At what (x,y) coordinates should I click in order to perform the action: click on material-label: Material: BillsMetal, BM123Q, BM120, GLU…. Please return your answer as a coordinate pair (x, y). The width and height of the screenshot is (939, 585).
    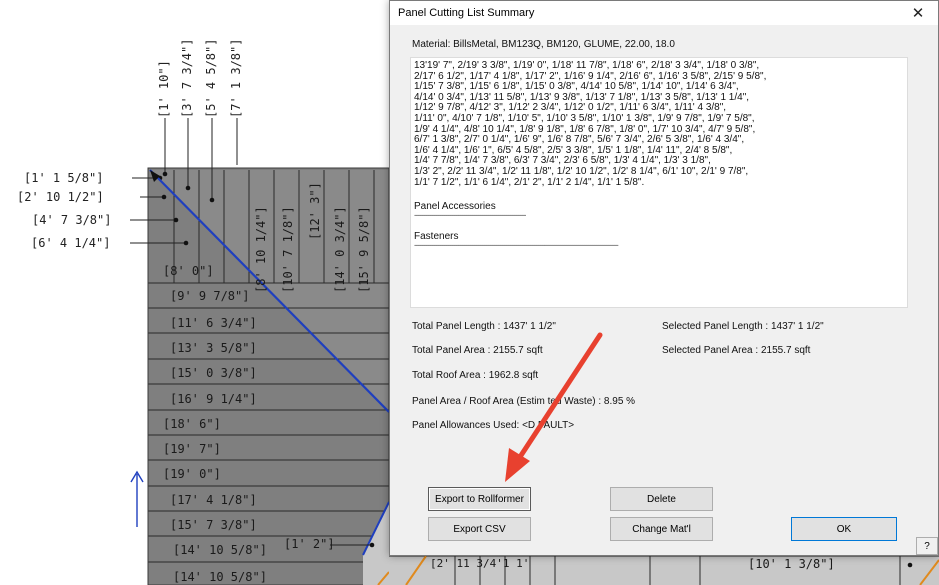
    Looking at the image, I should click on (543, 44).